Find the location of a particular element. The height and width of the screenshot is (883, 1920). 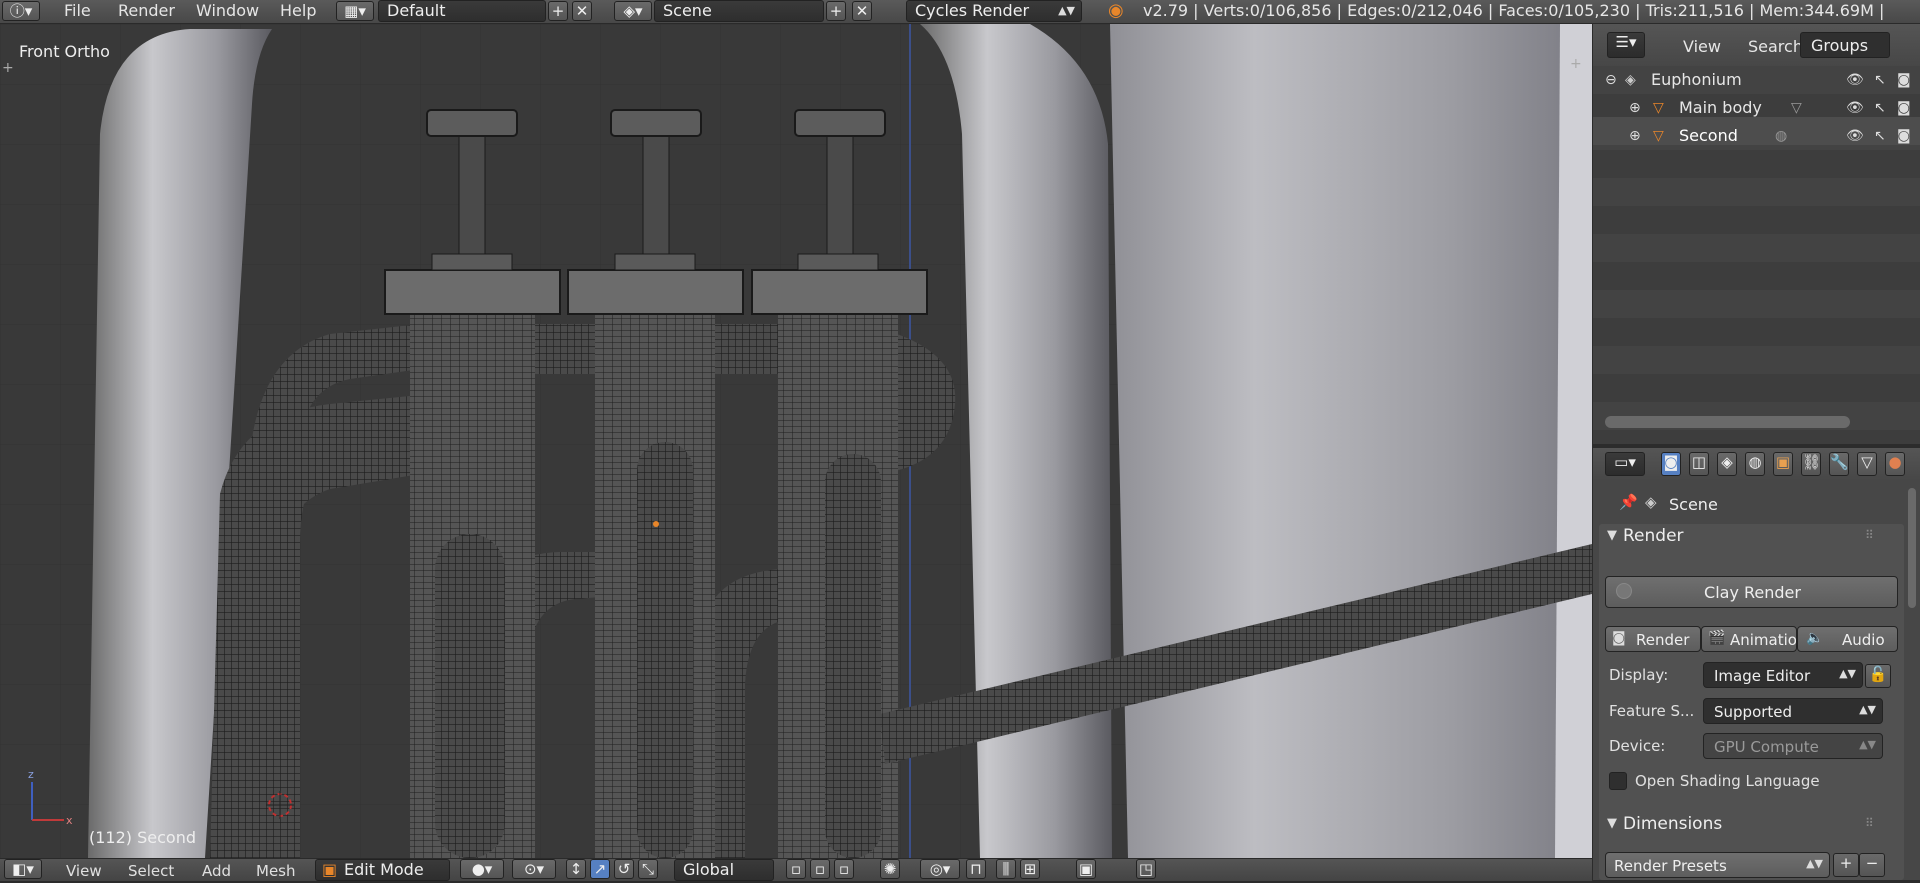

render-still-button: ◙ Render is located at coordinates (1653, 639).